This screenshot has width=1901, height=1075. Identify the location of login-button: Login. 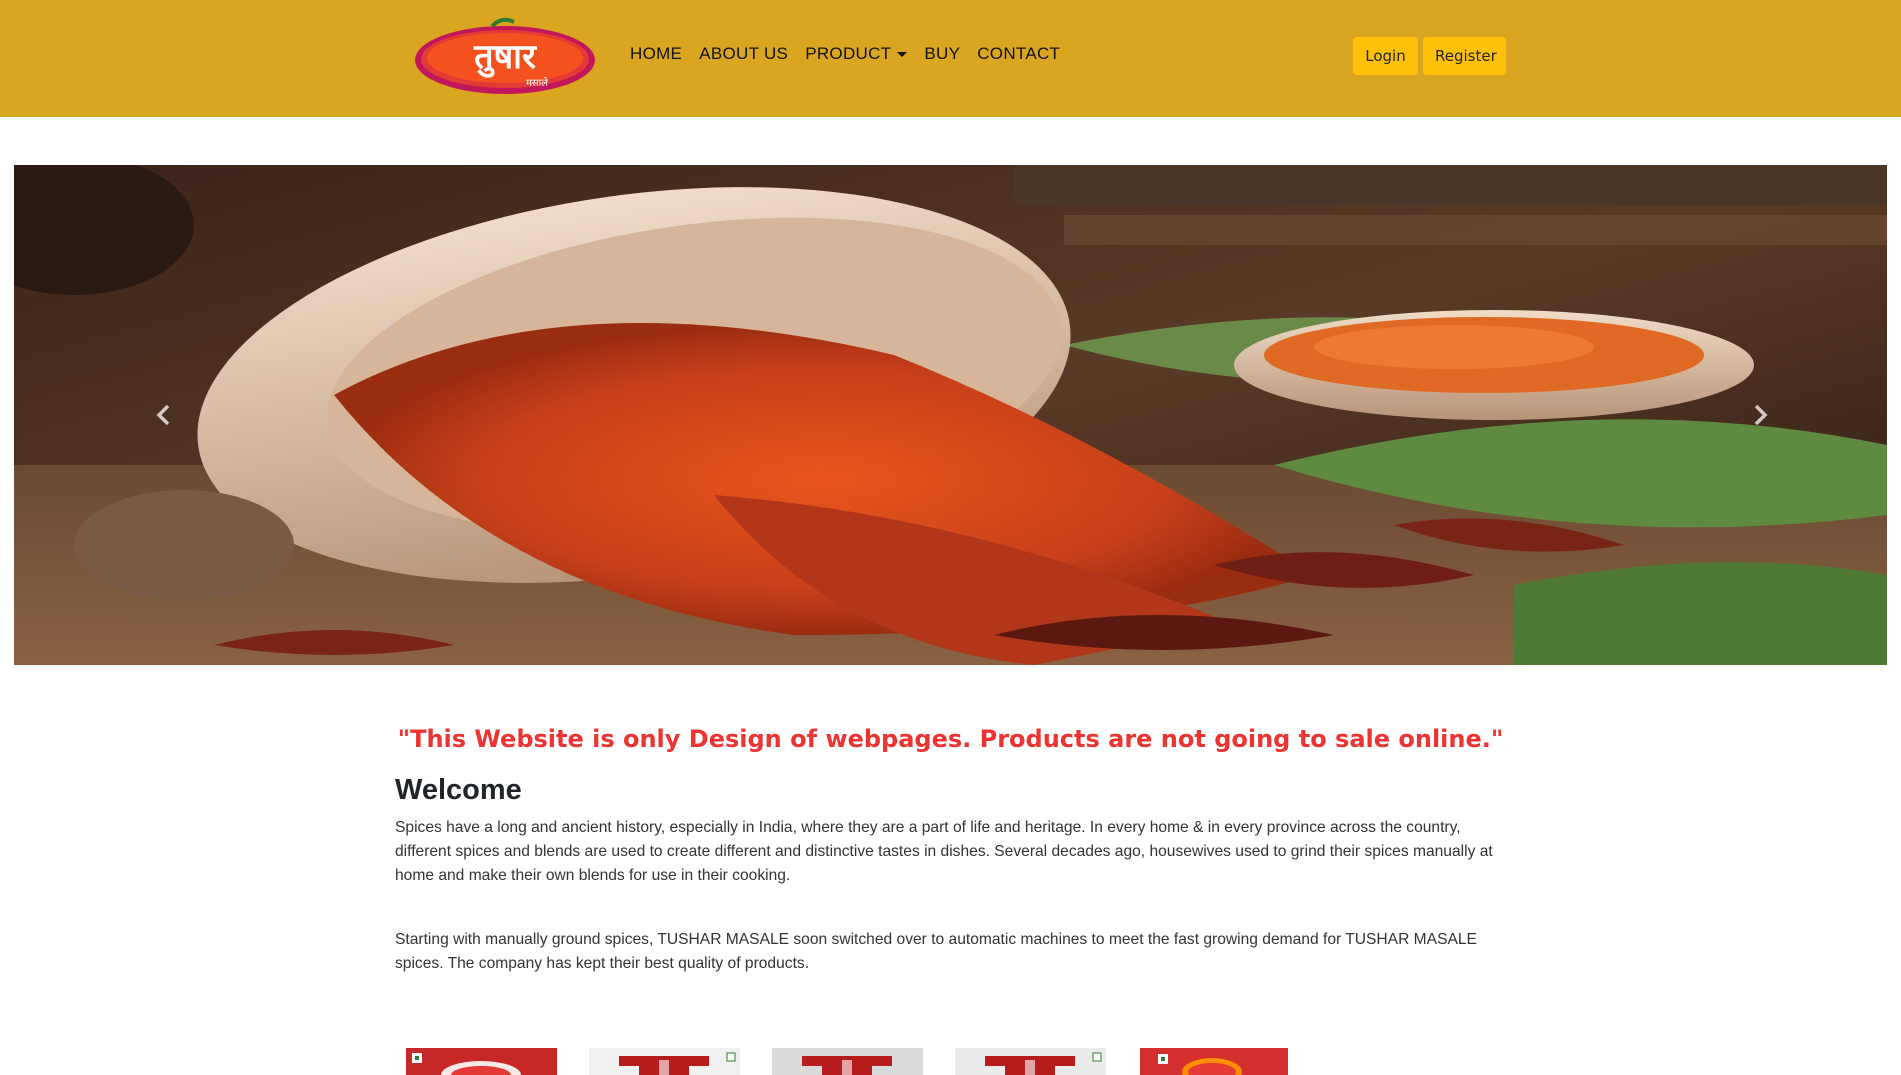
(1385, 56).